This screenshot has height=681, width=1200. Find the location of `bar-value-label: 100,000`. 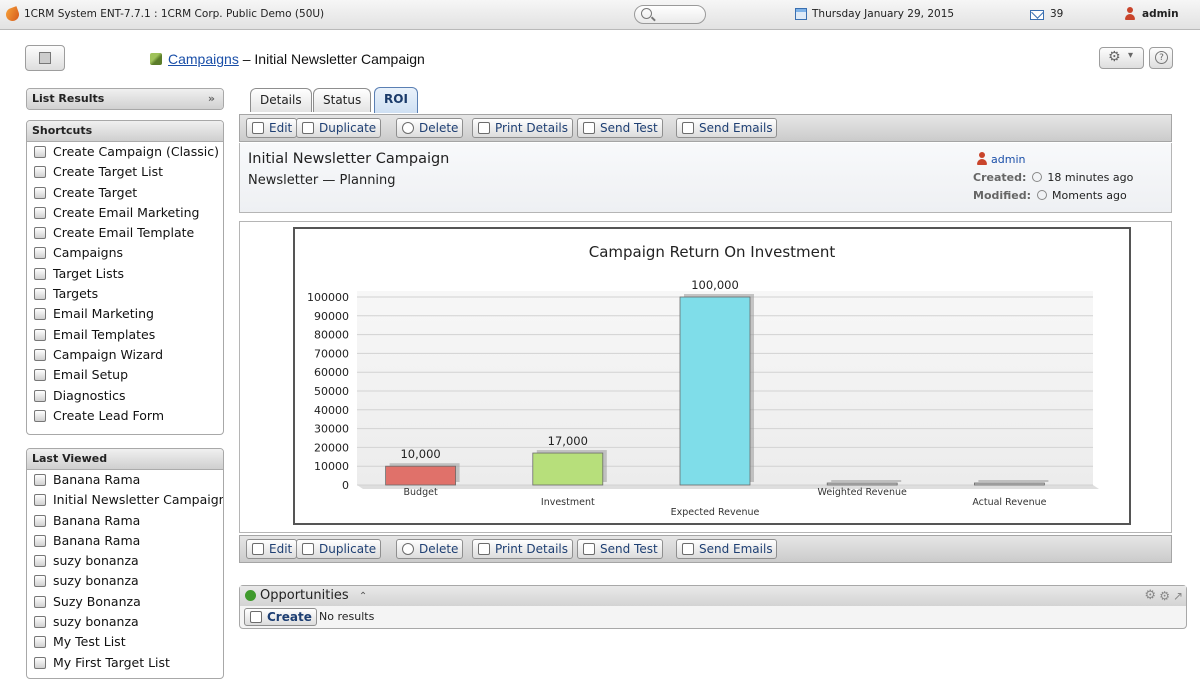

bar-value-label: 100,000 is located at coordinates (715, 285).